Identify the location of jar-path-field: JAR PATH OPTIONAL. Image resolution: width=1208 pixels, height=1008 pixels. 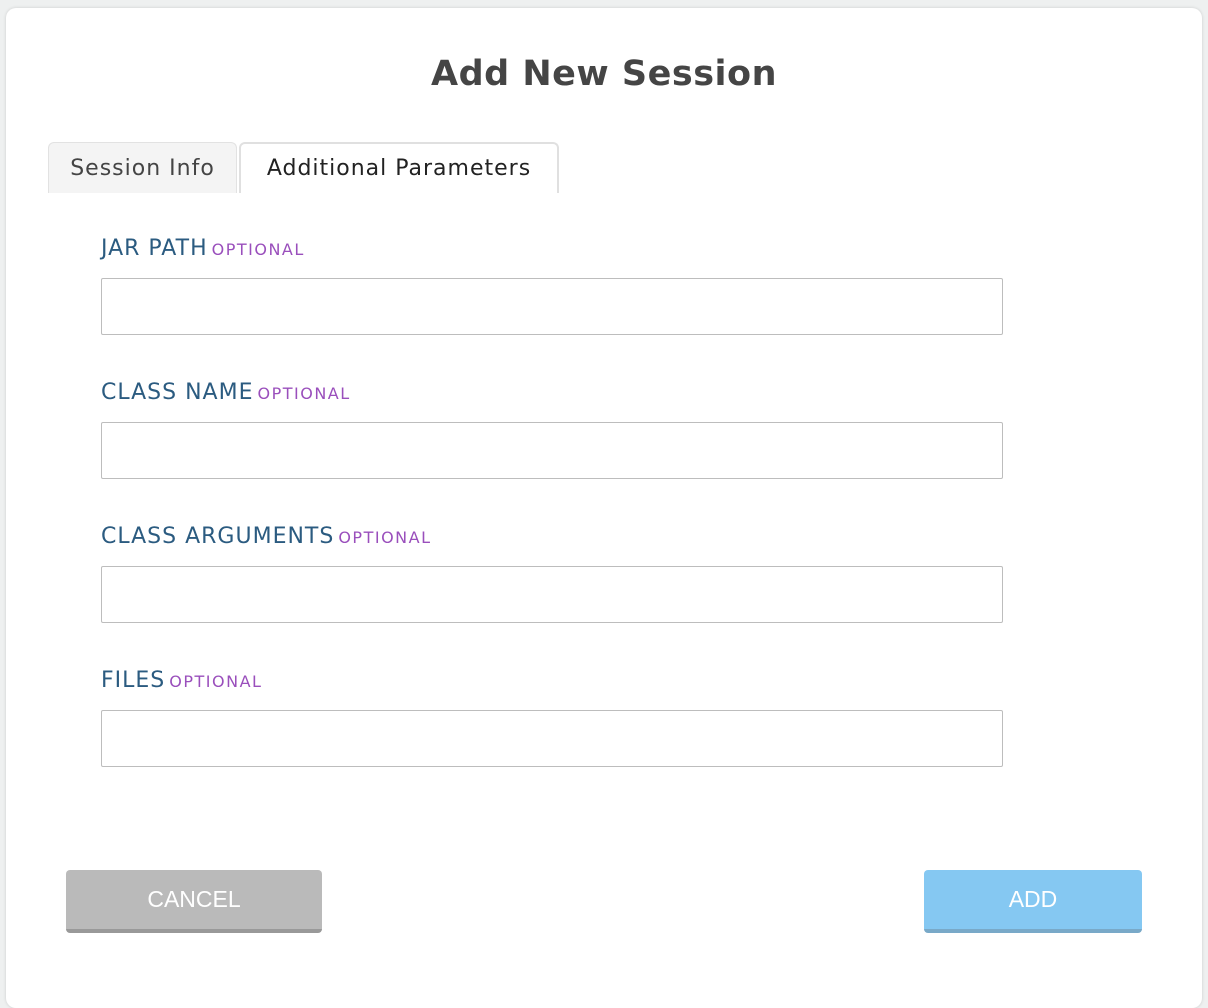
(552, 284).